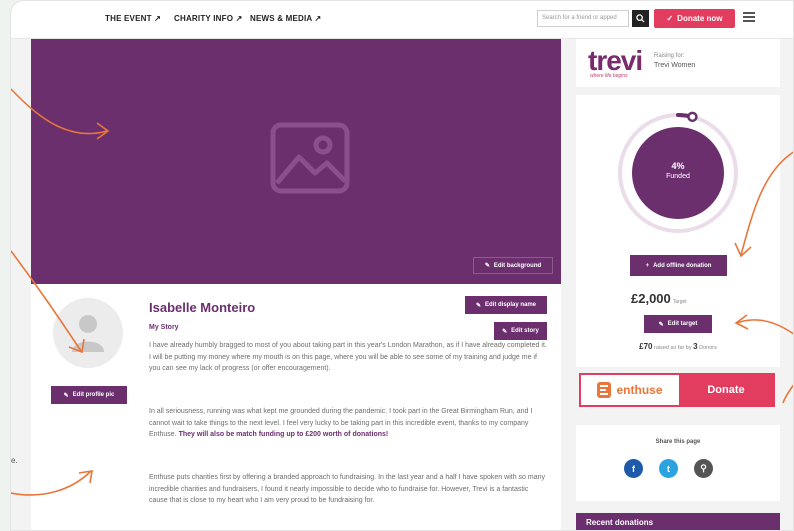 The height and width of the screenshot is (531, 794). Describe the element at coordinates (511, 305) in the screenshot. I see `edit-display-name-label: Edit display name` at that location.